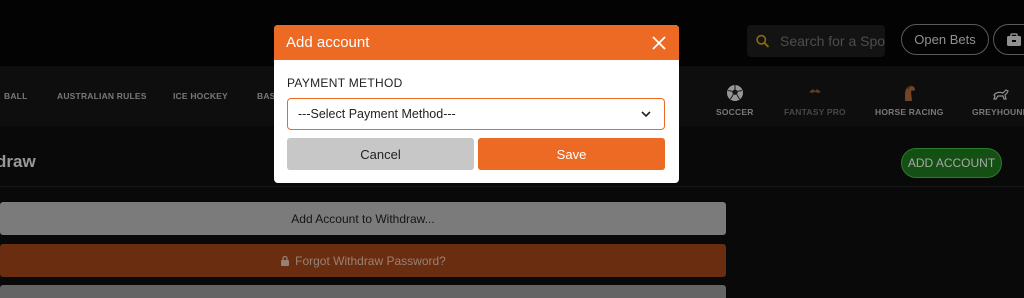 The image size is (1024, 298). Describe the element at coordinates (345, 83) in the screenshot. I see `payment-method-label: PAYMENT METHOD` at that location.